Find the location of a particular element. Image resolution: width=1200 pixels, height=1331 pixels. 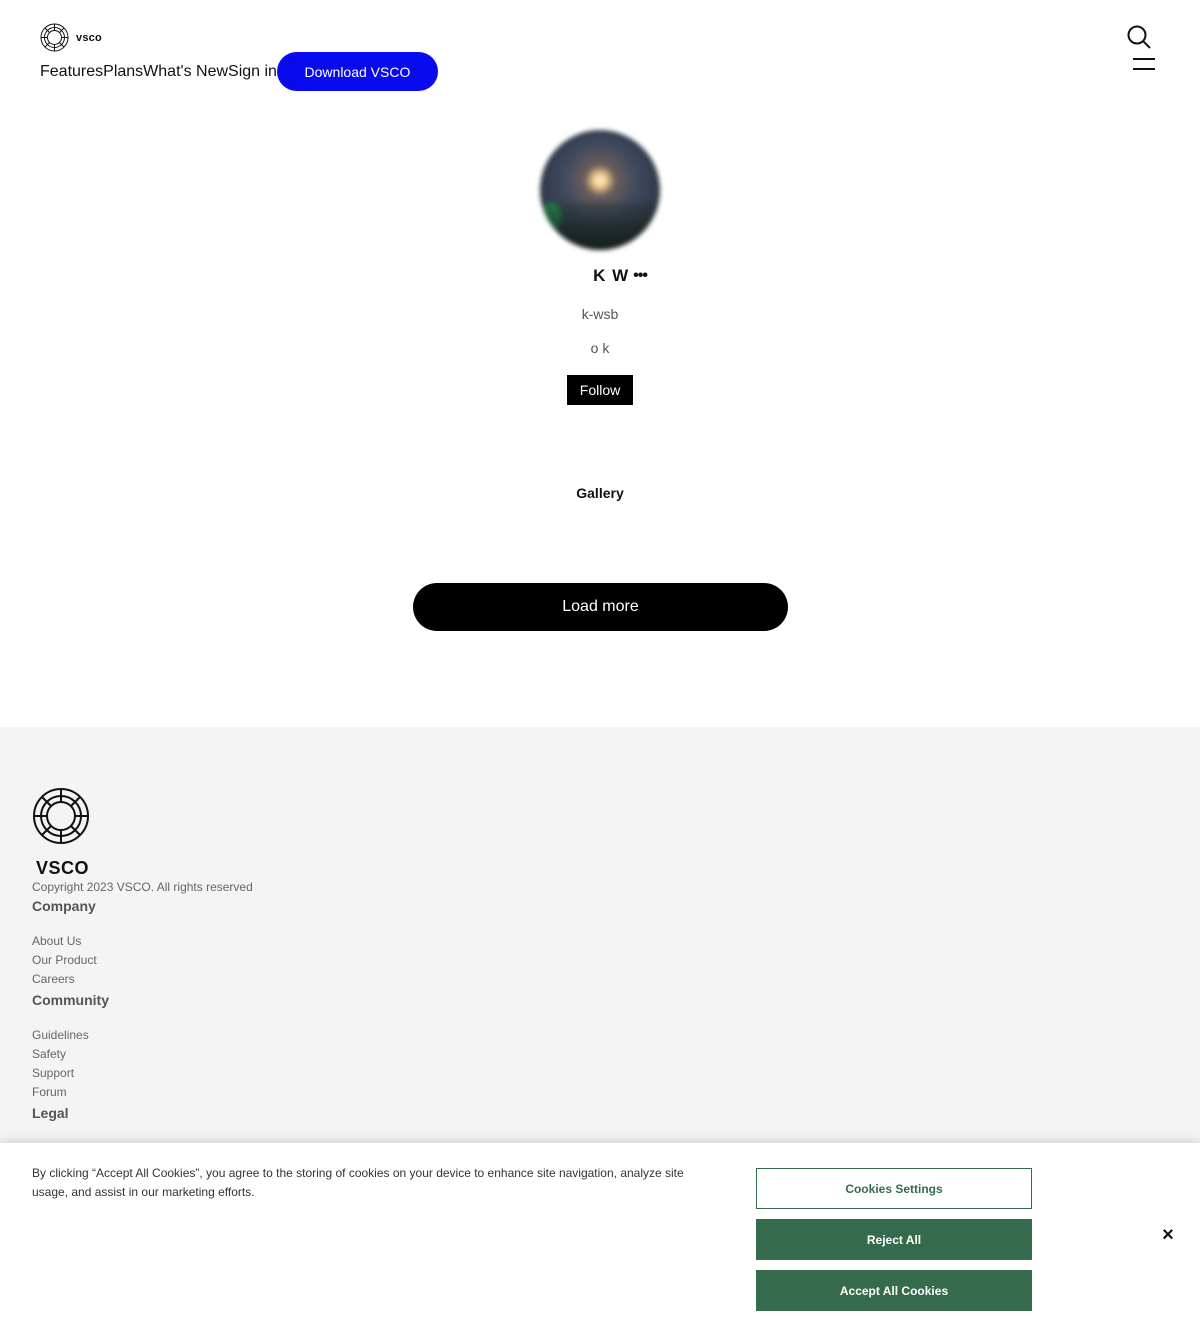

footer-heading-company: Company is located at coordinates (64, 906).